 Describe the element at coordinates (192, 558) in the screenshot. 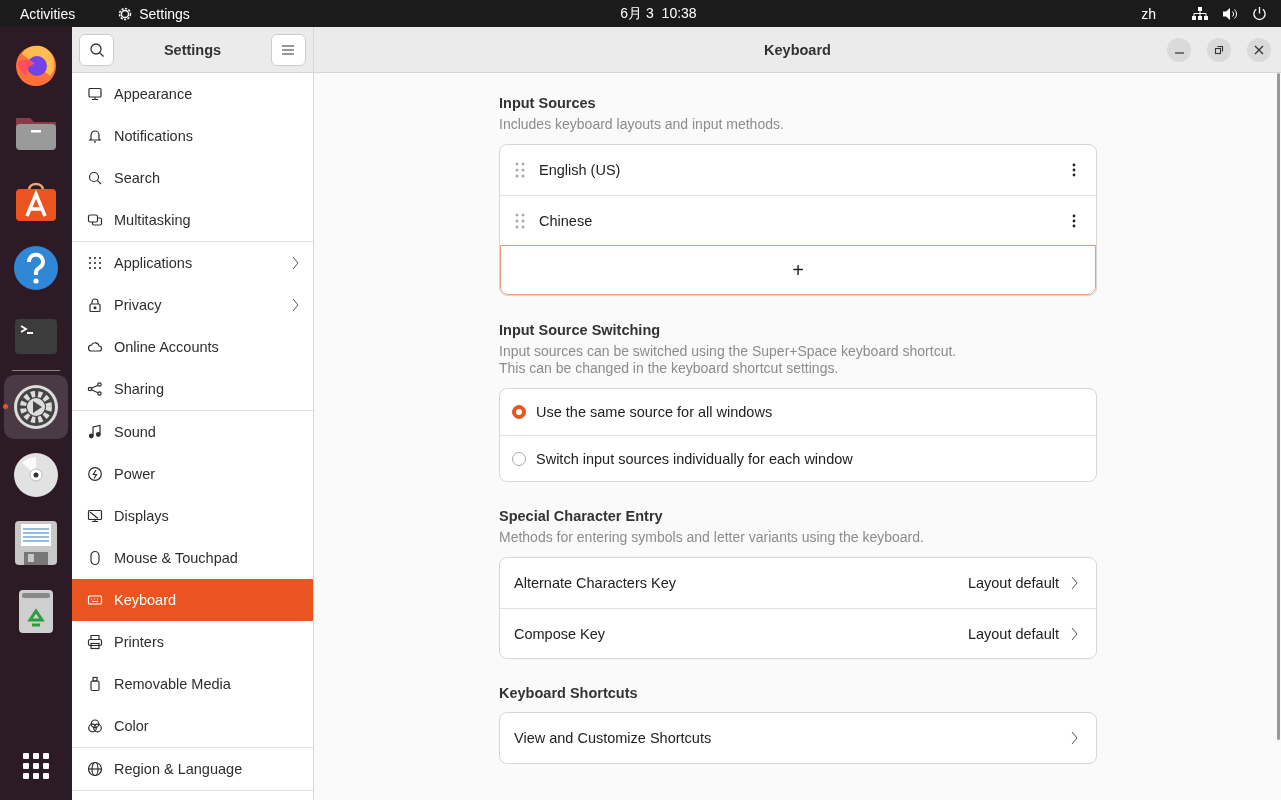

I see `sidebar-item: Mouse & Touchpad` at that location.